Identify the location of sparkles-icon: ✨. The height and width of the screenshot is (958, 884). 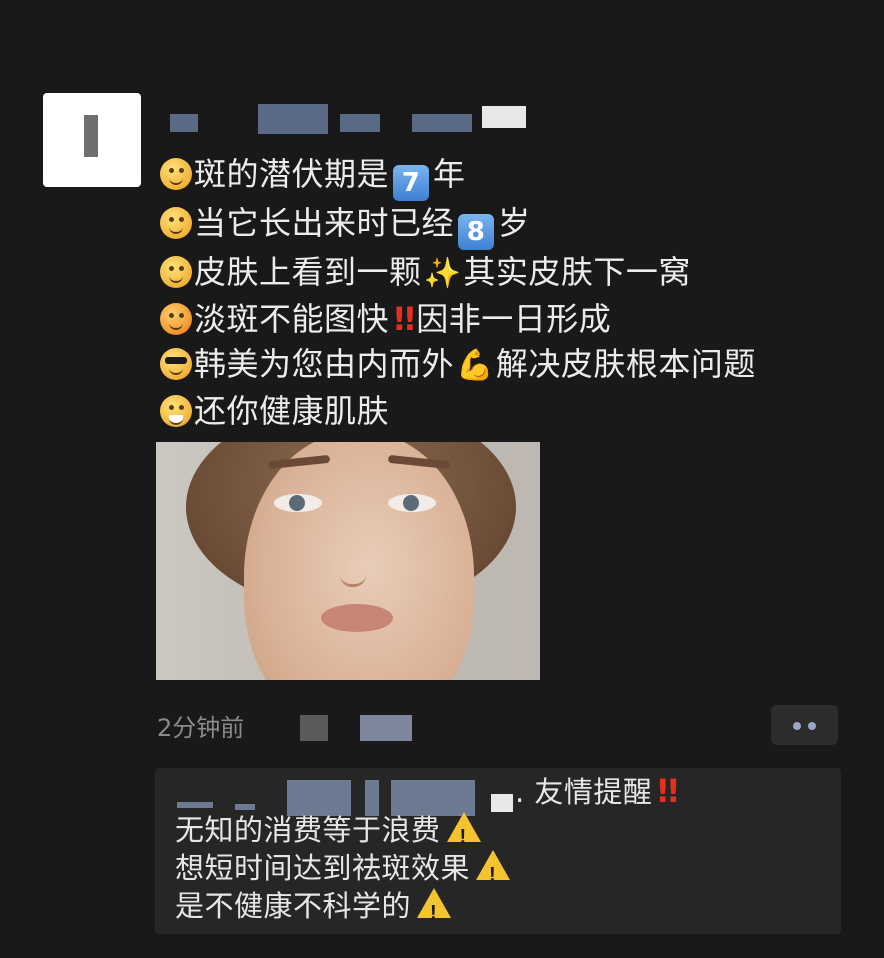
(442, 273).